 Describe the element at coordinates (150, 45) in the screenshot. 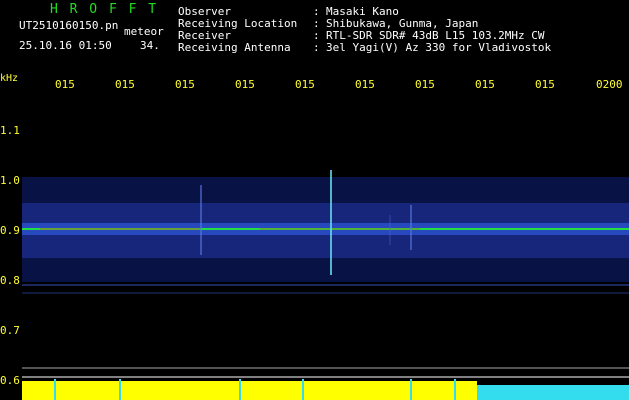

I see `meteor-count: 34.` at that location.